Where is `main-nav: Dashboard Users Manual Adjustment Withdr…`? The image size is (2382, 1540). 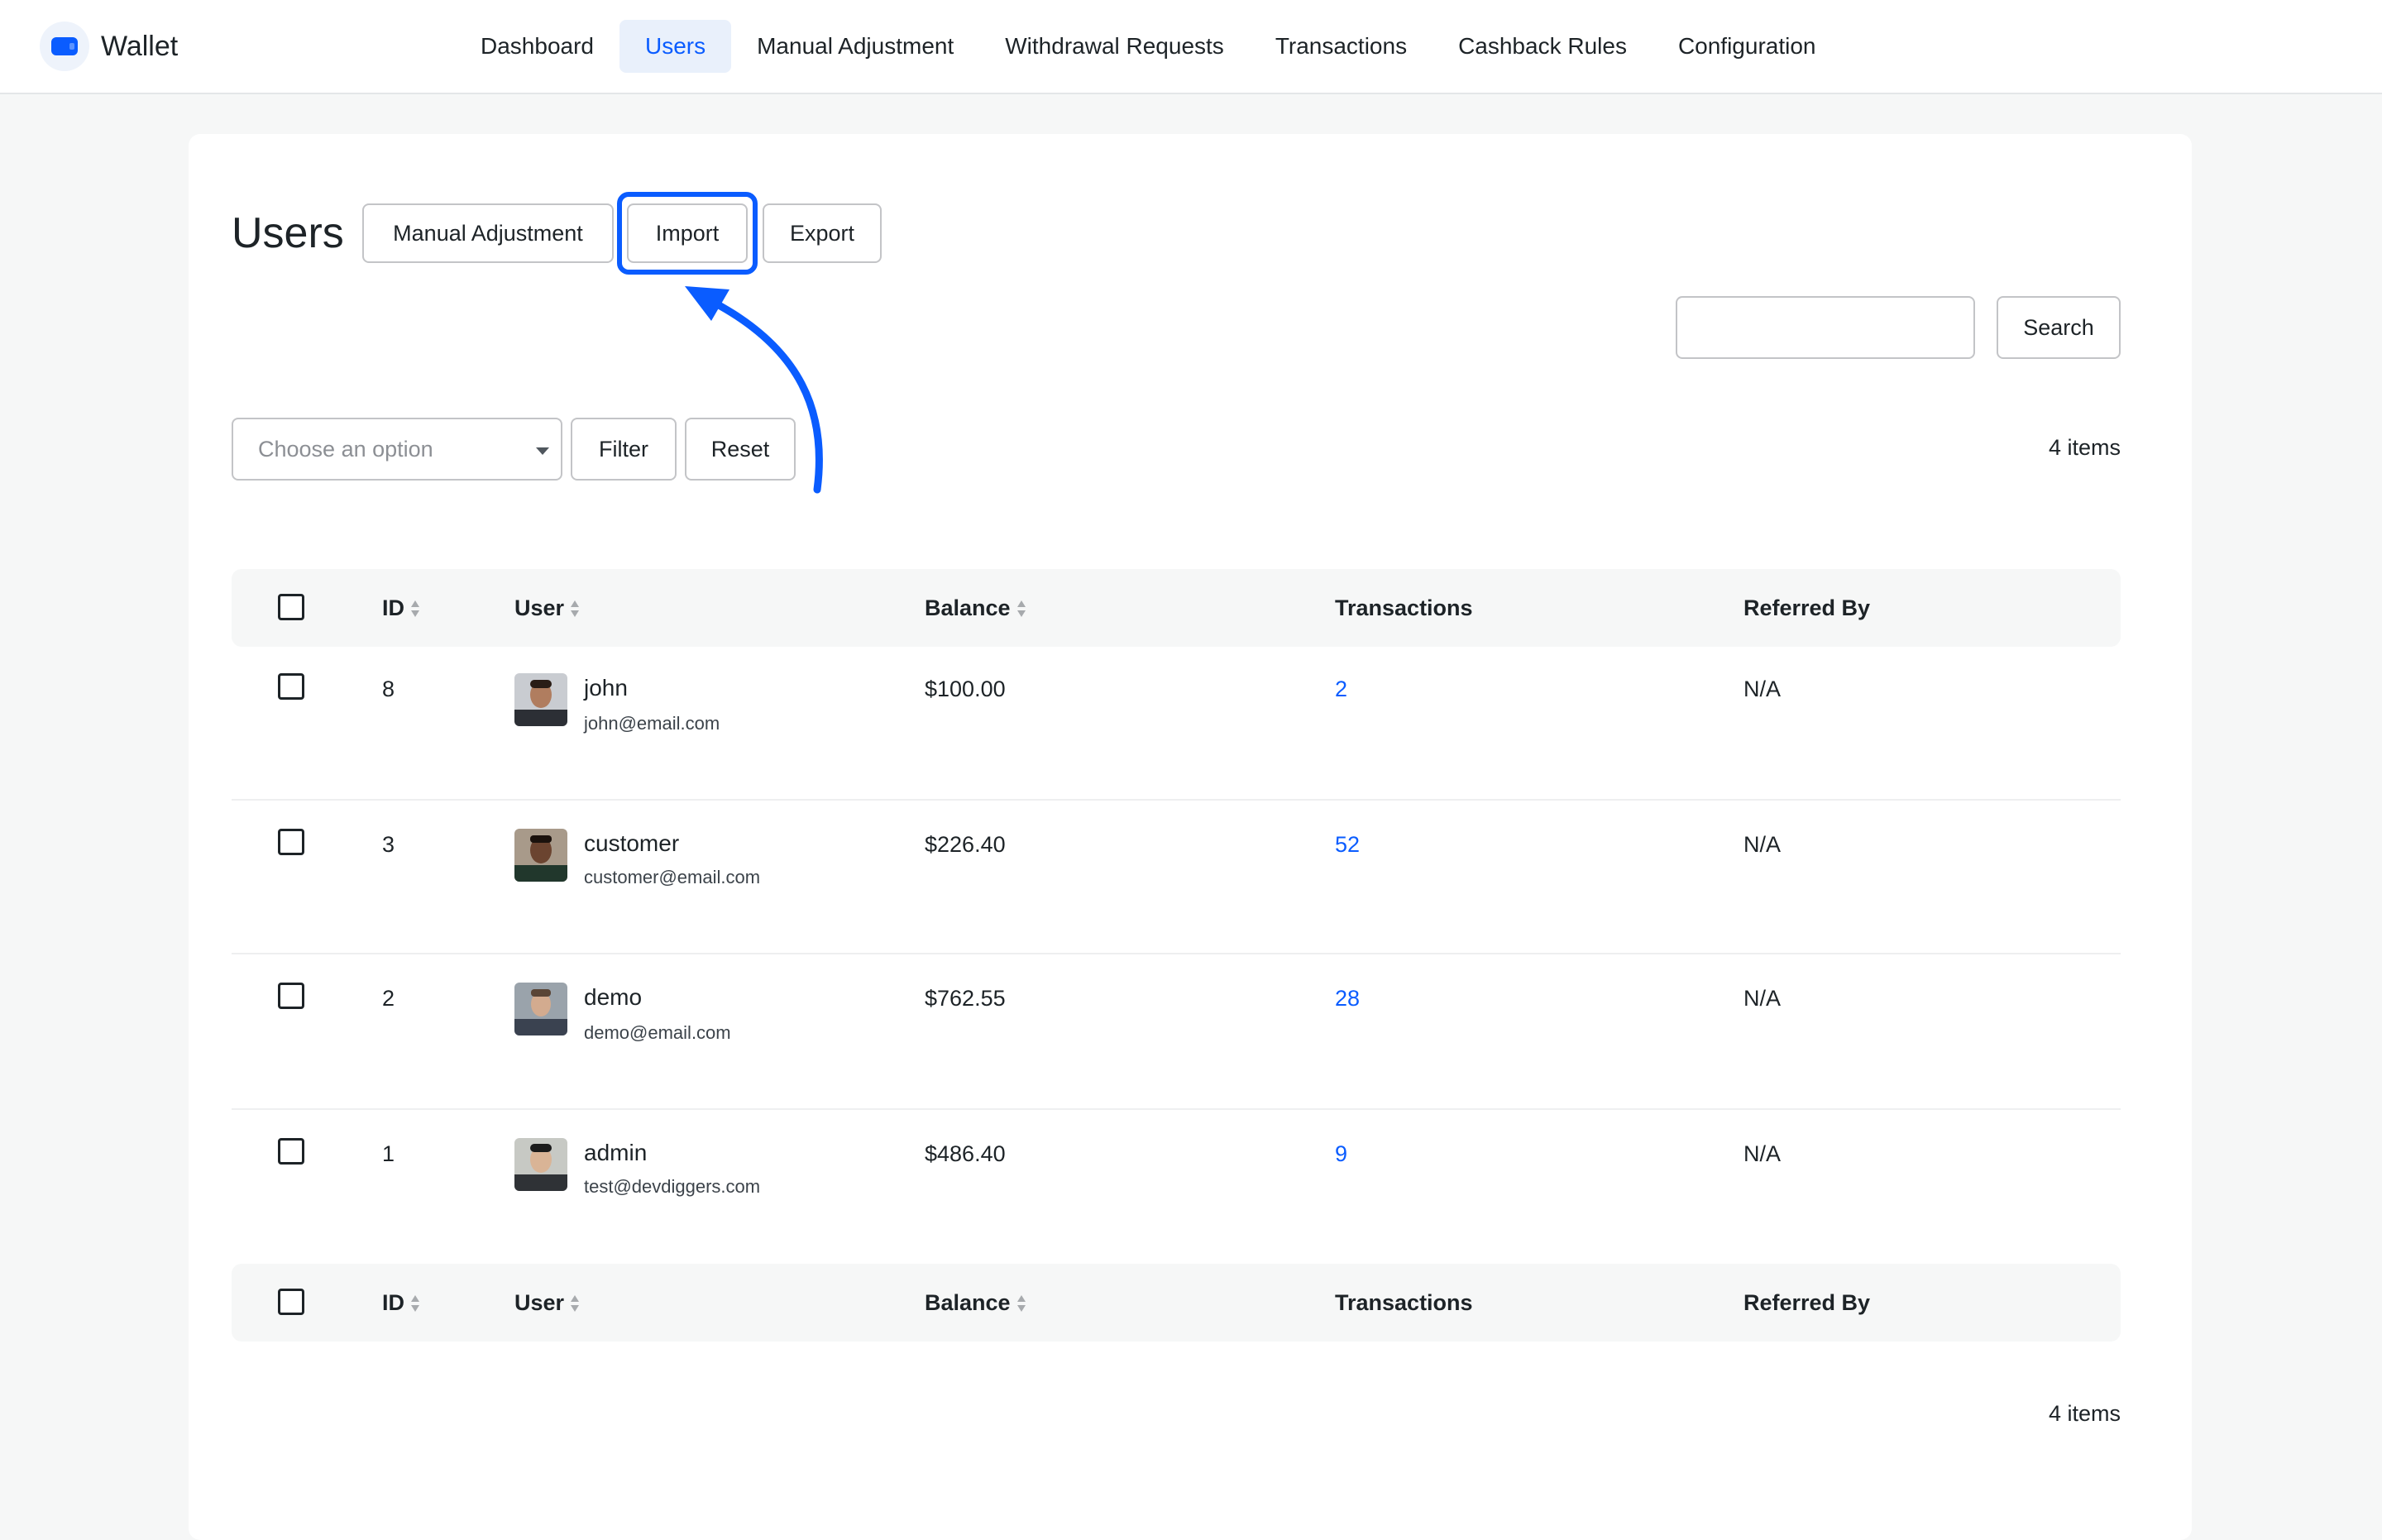
main-nav: Dashboard Users Manual Adjustment Withdr… is located at coordinates (1148, 46).